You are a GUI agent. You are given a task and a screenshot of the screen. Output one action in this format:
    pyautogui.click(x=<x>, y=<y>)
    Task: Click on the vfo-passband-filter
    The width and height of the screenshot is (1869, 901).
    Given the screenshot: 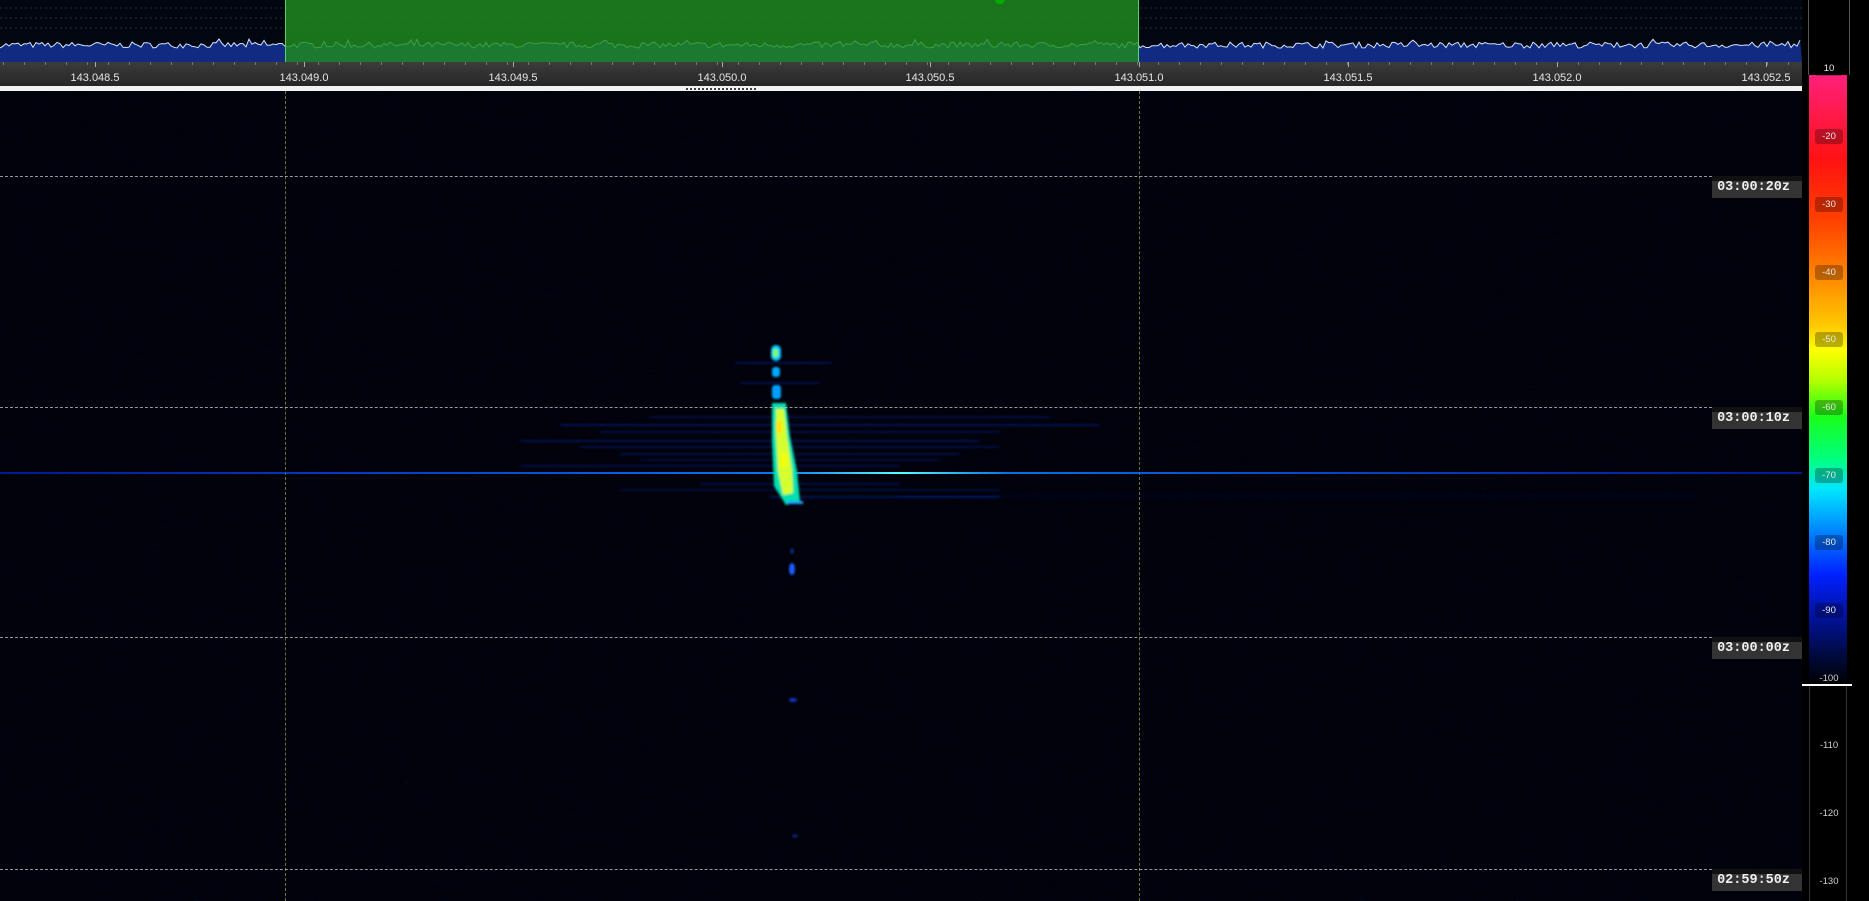 What is the action you would take?
    pyautogui.click(x=712, y=31)
    